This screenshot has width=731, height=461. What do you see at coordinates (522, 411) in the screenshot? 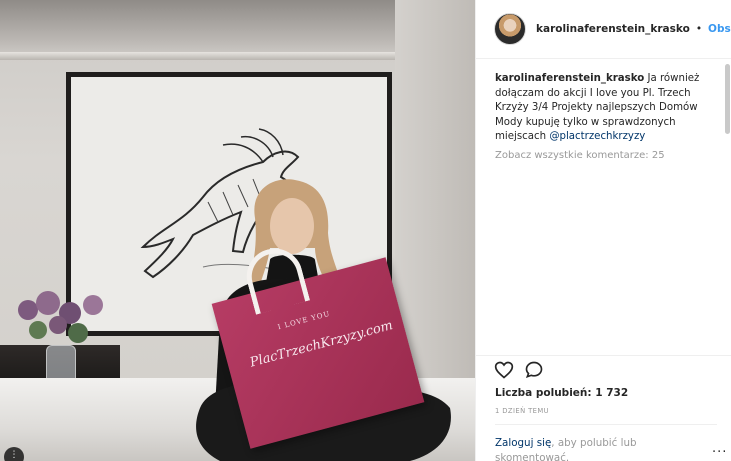
I see `post-timestamp: 1 DZIEŃ TEMU` at bounding box center [522, 411].